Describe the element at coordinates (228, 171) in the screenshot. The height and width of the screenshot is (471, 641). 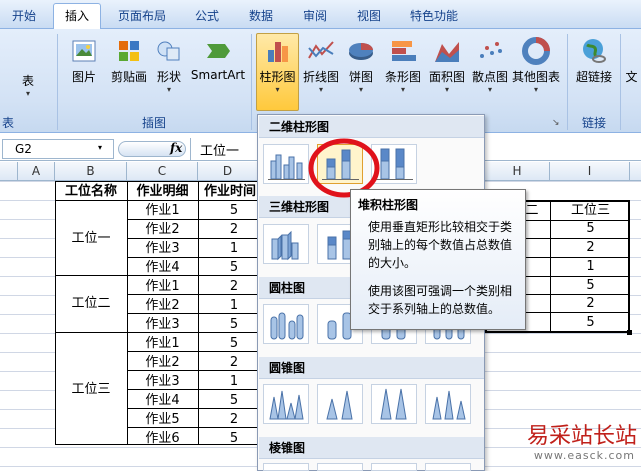
I see `column-header-d: D` at that location.